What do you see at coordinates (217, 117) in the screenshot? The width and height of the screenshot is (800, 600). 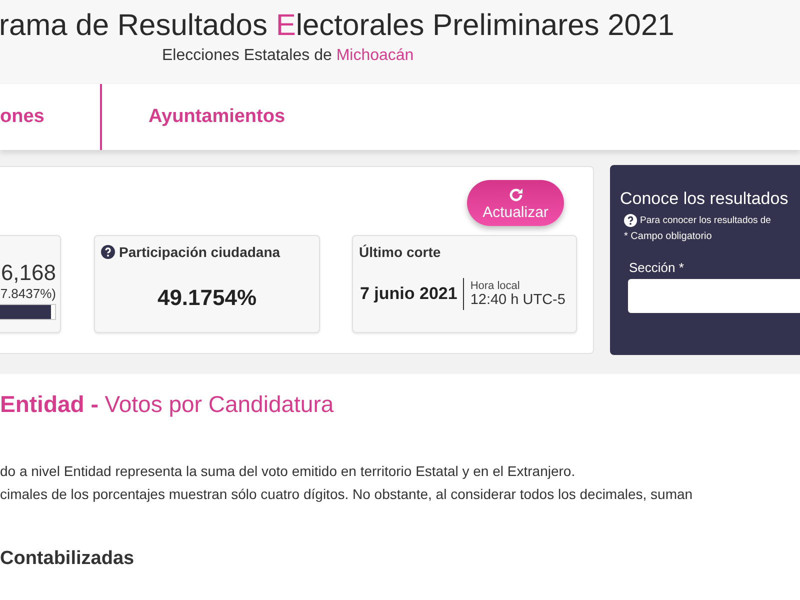 I see `nav-tab: Ayuntamientos` at bounding box center [217, 117].